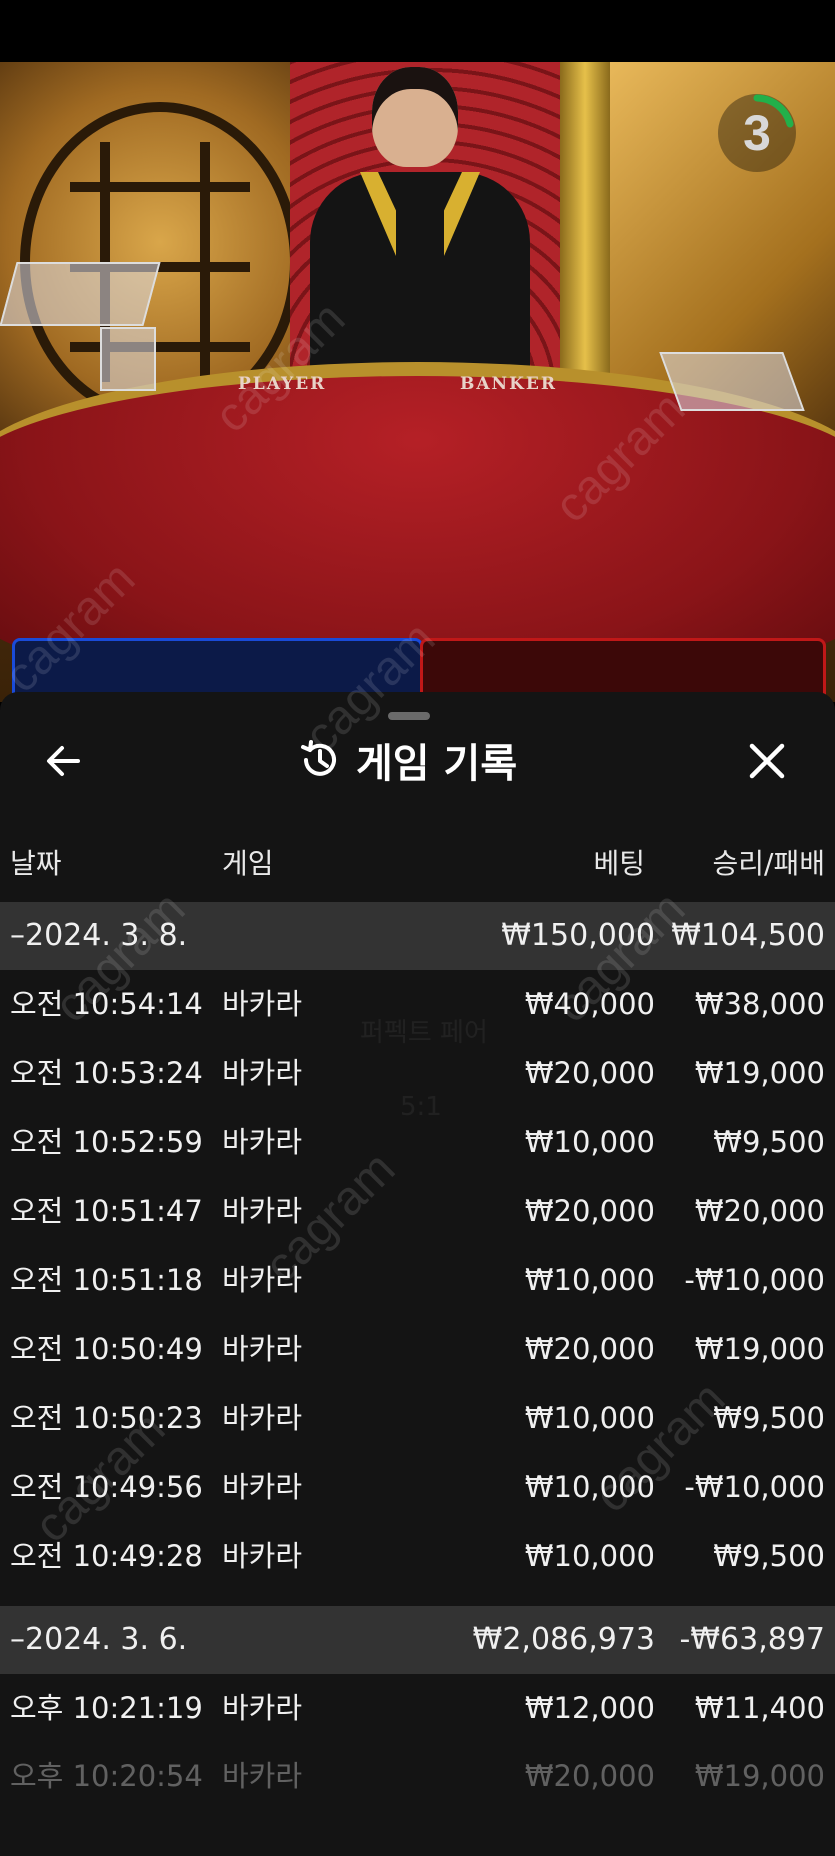  What do you see at coordinates (36, 863) in the screenshot?
I see `column-date: 날짜` at bounding box center [36, 863].